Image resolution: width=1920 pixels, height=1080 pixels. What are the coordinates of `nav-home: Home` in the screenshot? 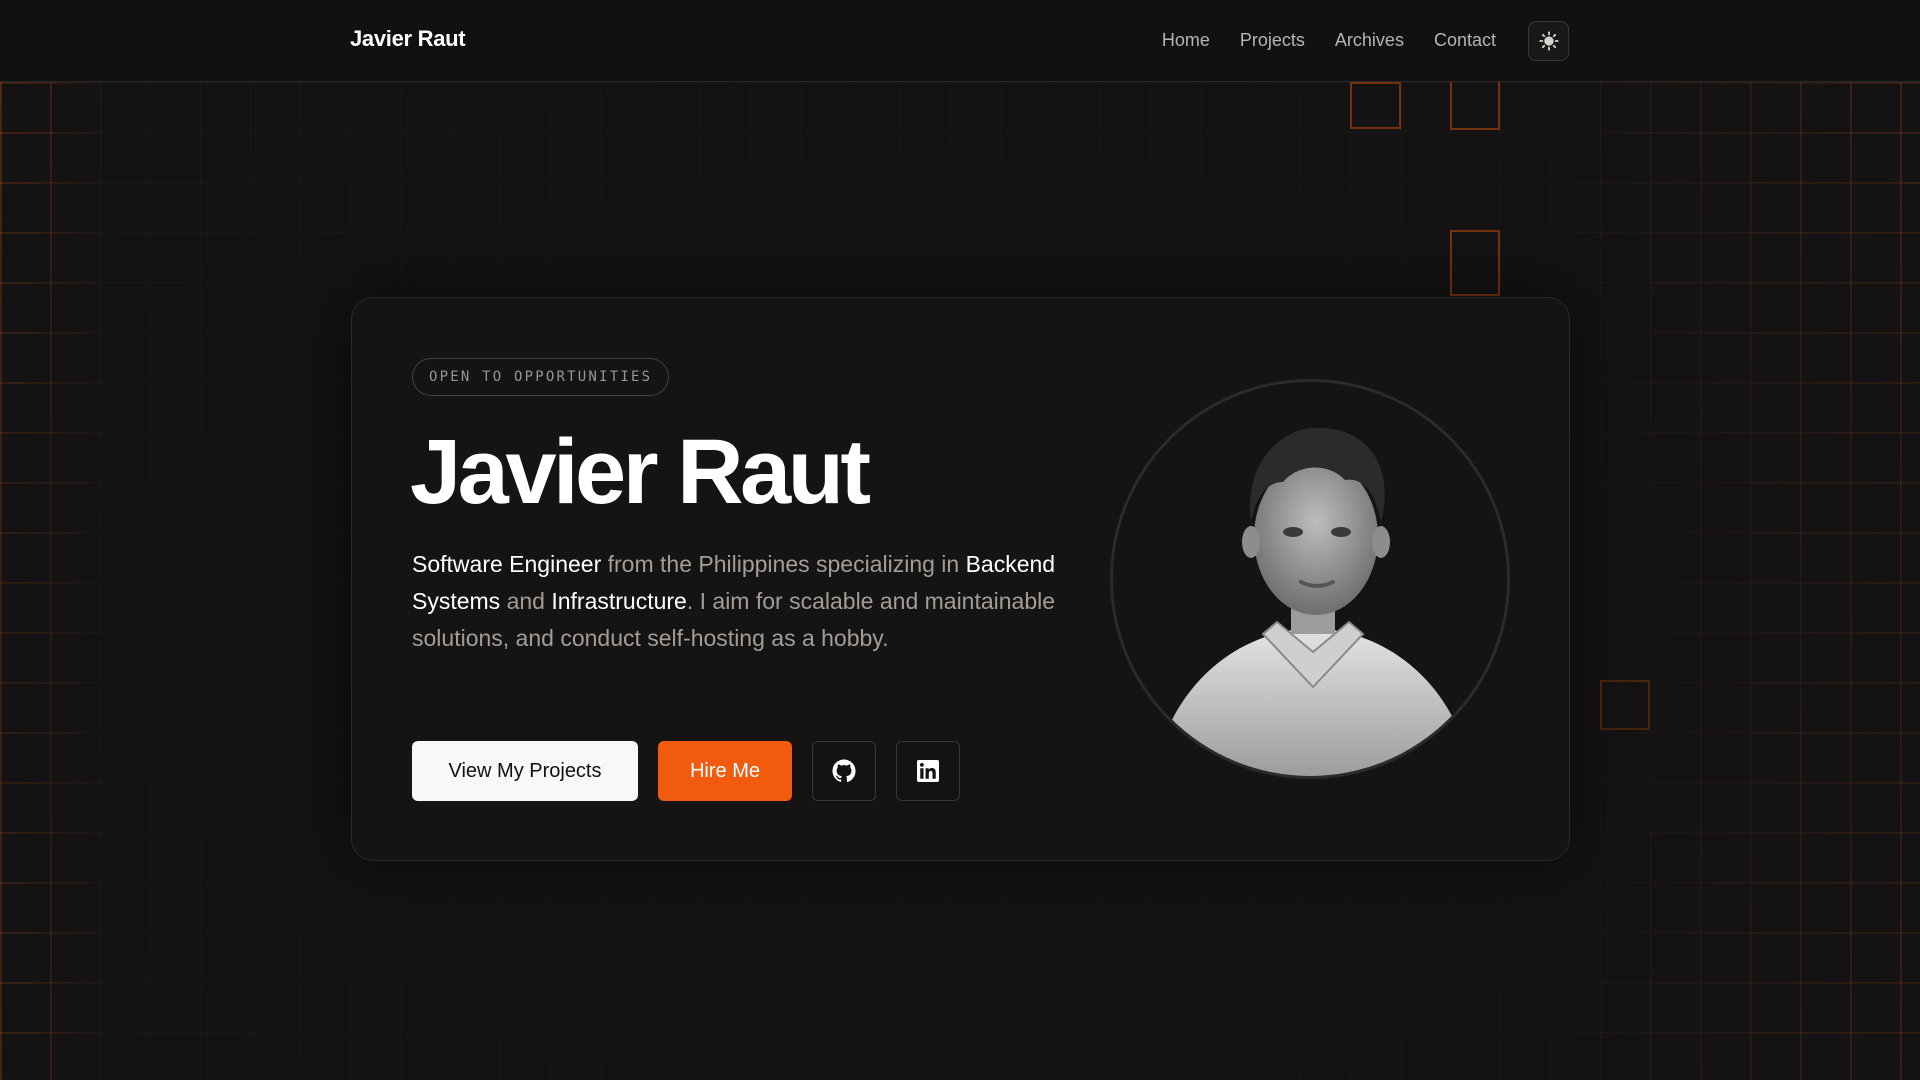 It's located at (1186, 40).